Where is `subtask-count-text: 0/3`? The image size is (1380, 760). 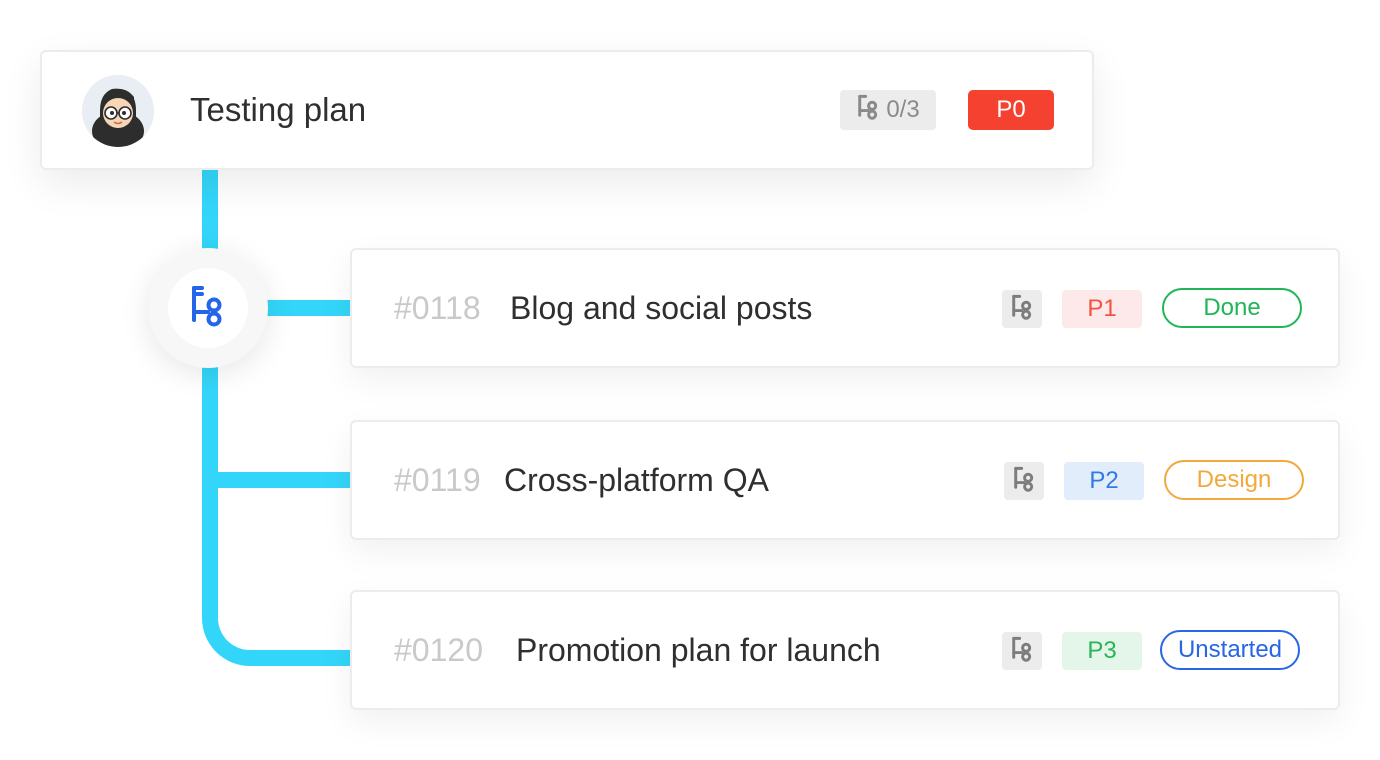 subtask-count-text: 0/3 is located at coordinates (903, 109).